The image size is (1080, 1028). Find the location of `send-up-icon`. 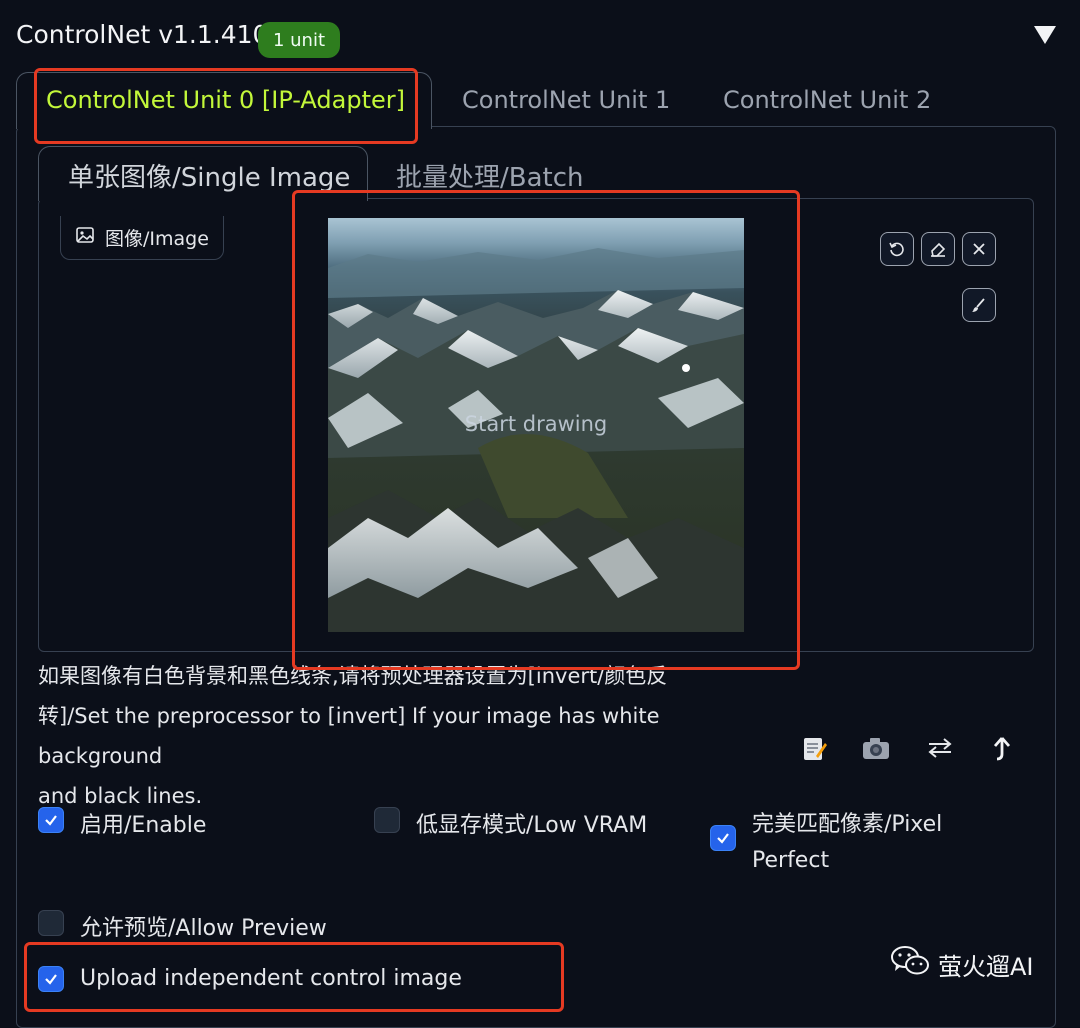

send-up-icon is located at coordinates (1002, 748).